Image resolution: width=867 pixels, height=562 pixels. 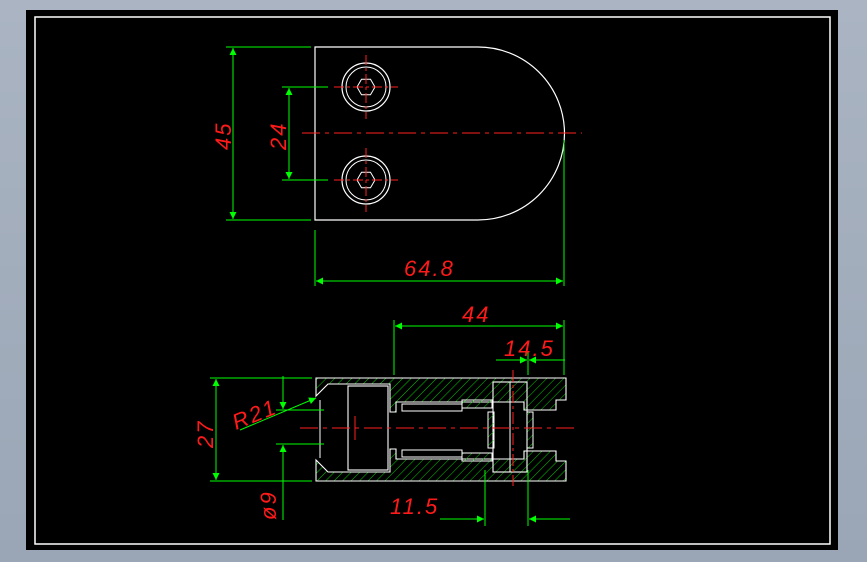 I want to click on lower-hole, so click(x=366, y=180).